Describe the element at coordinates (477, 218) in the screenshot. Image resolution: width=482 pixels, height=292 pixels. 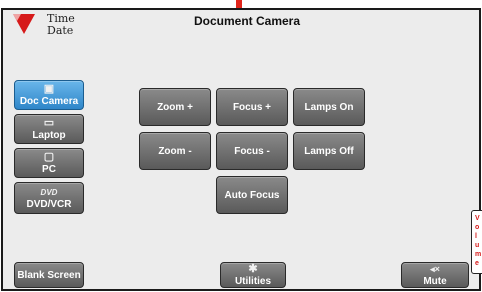
I see `volume-letter: V` at that location.